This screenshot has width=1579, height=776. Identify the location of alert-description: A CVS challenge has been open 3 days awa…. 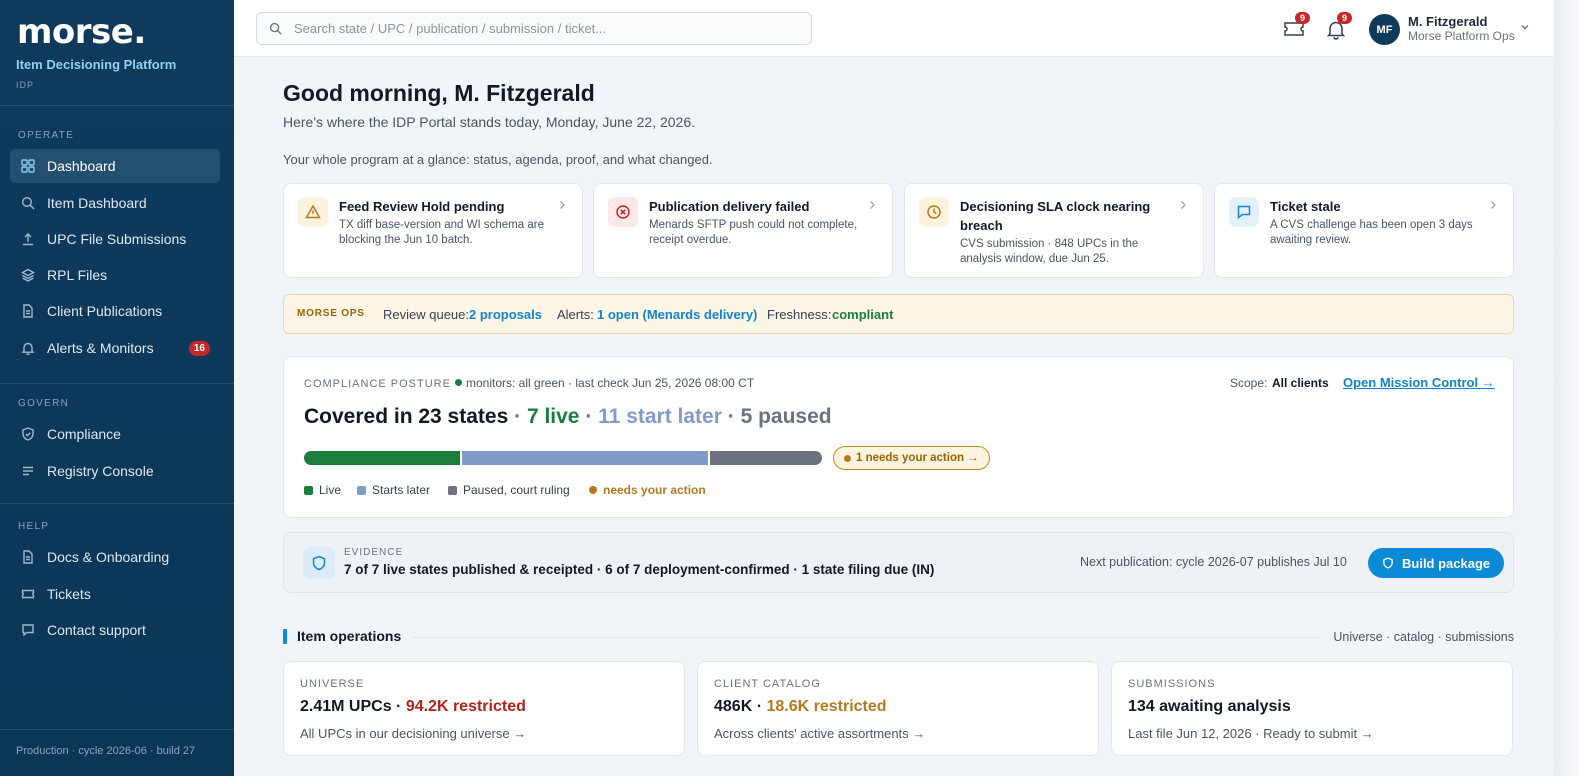
(1371, 232).